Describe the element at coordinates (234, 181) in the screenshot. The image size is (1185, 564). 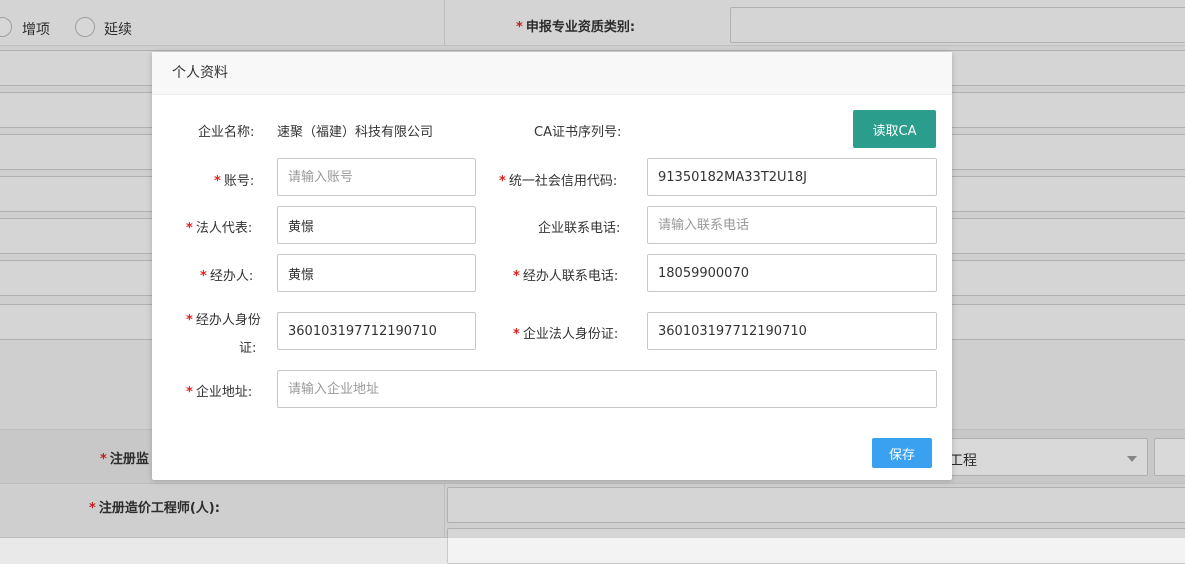
I see `account-label: * 账号:` at that location.